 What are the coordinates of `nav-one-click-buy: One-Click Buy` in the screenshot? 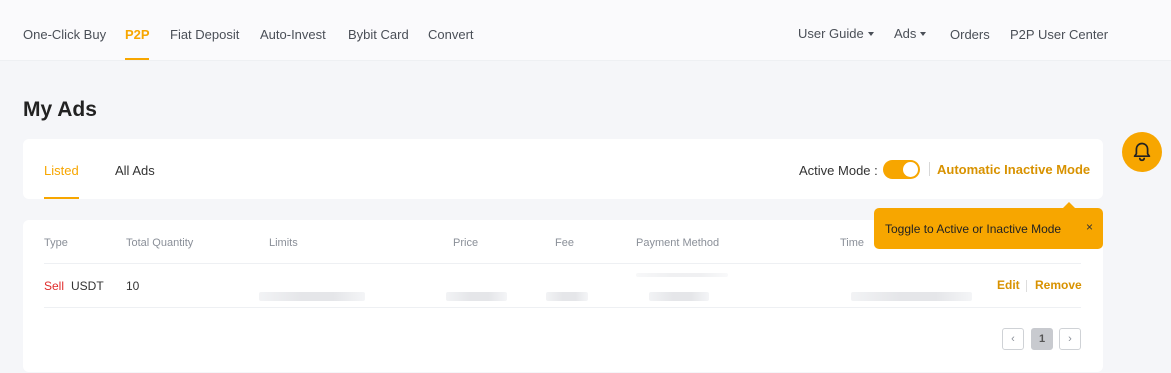 It's located at (64, 34).